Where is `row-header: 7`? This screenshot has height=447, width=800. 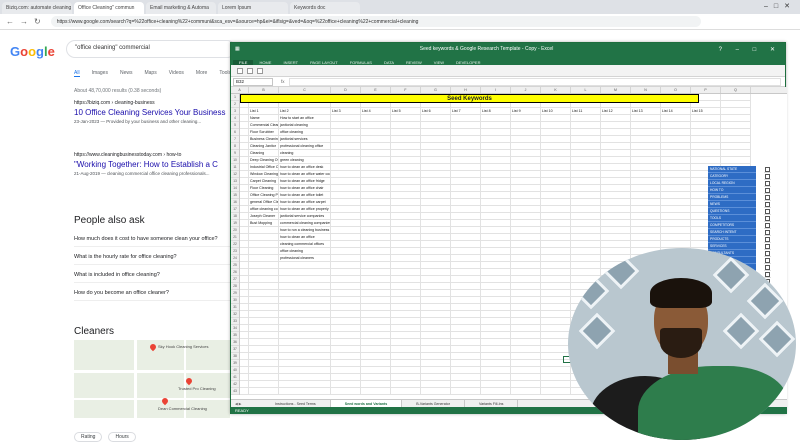 row-header: 7 is located at coordinates (235, 139).